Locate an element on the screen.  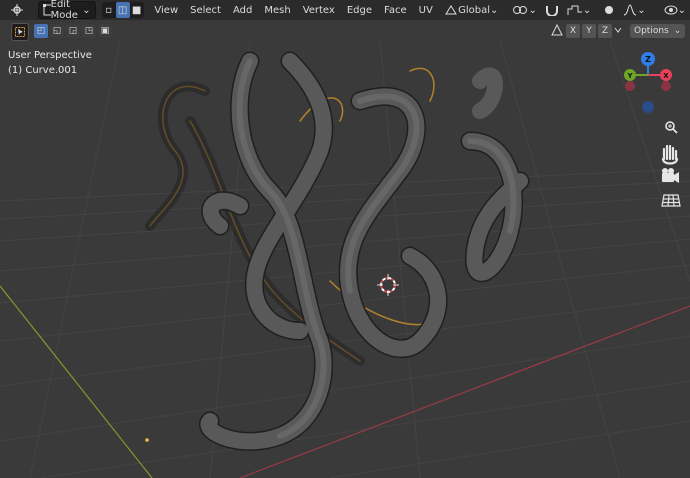
mode-label: Edit Mode is located at coordinates (64, 10).